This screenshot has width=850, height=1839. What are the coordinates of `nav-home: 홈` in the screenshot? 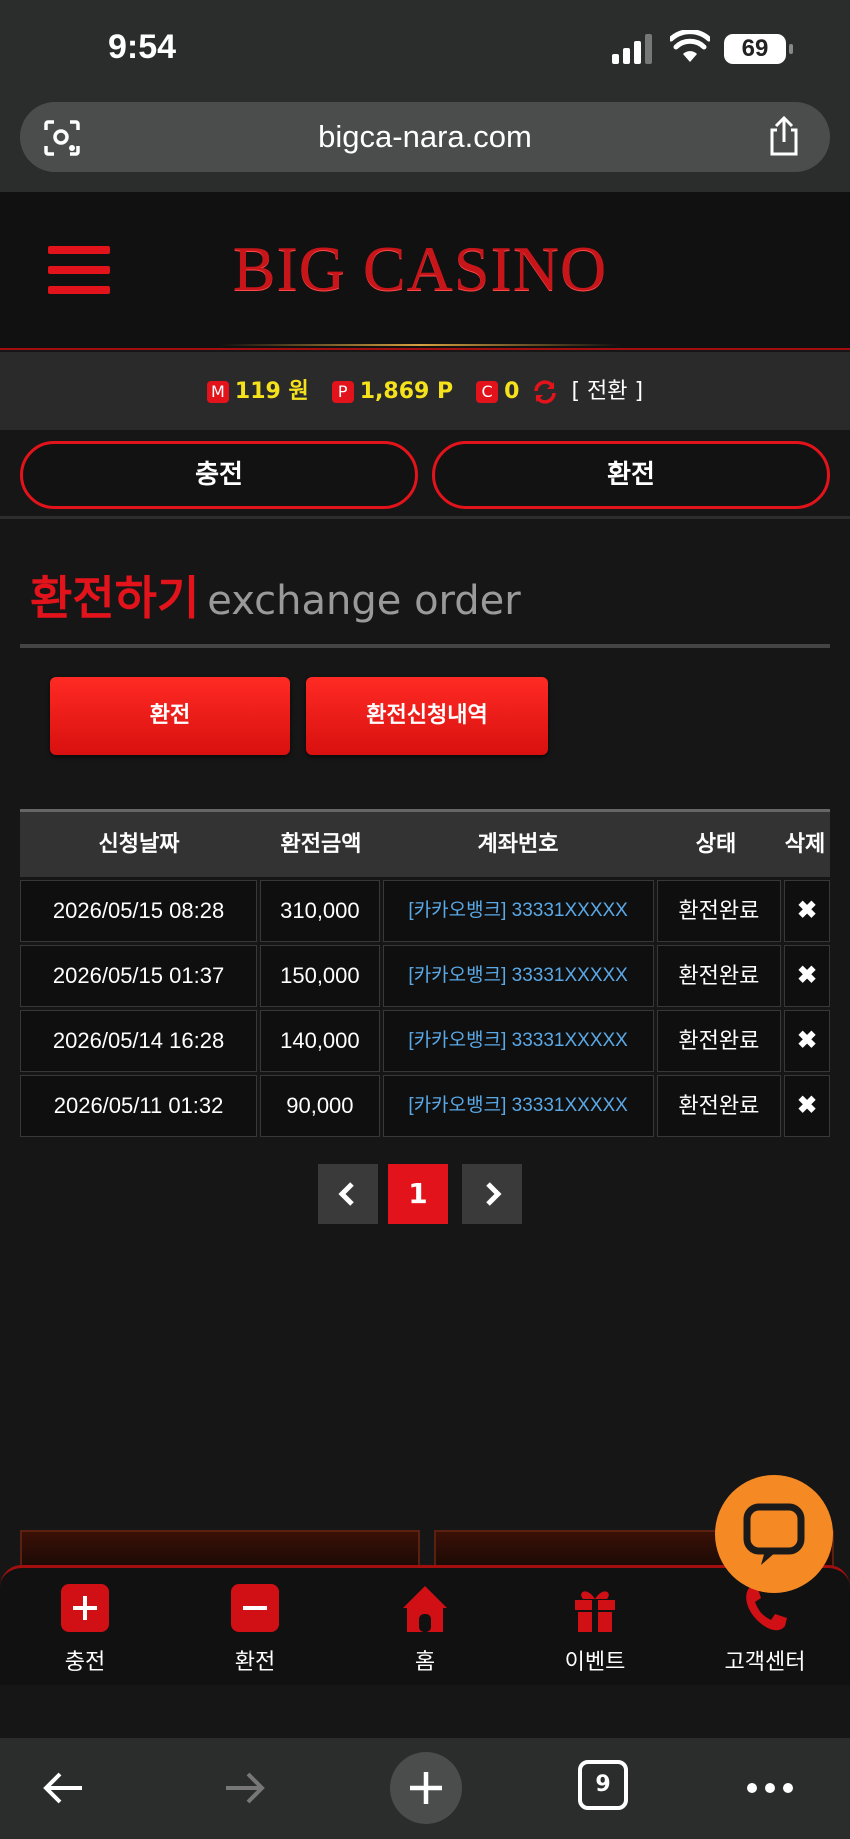 It's located at (425, 1629).